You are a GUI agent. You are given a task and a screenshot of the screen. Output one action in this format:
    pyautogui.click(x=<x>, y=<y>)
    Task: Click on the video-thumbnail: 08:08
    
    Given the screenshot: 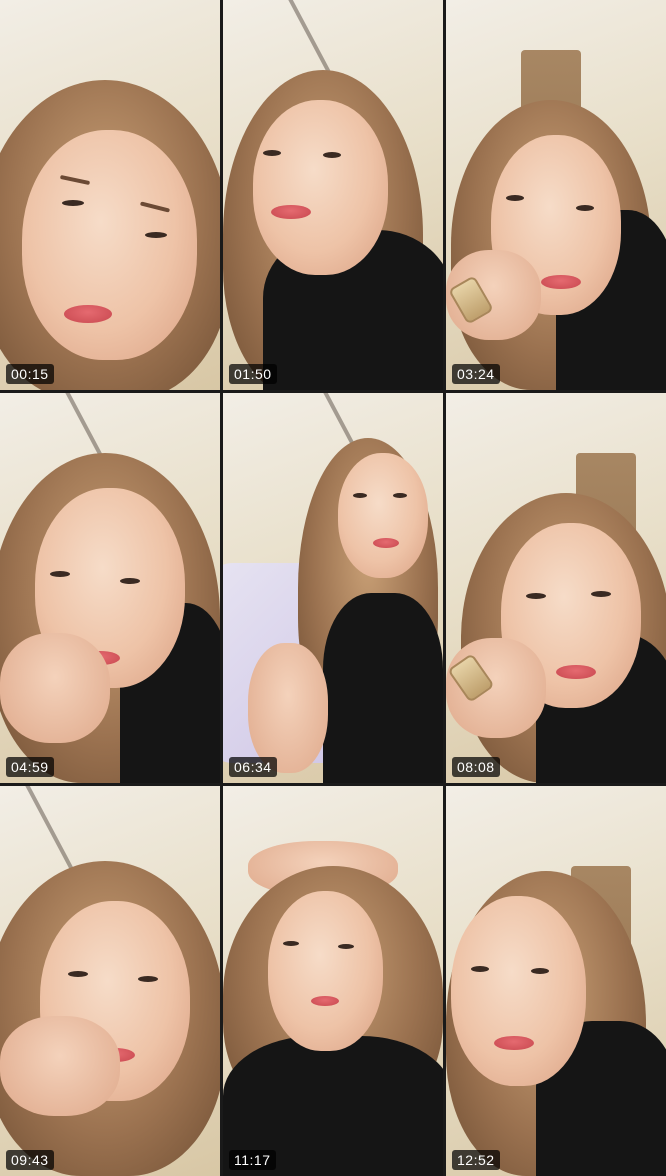 What is the action you would take?
    pyautogui.click(x=556, y=588)
    